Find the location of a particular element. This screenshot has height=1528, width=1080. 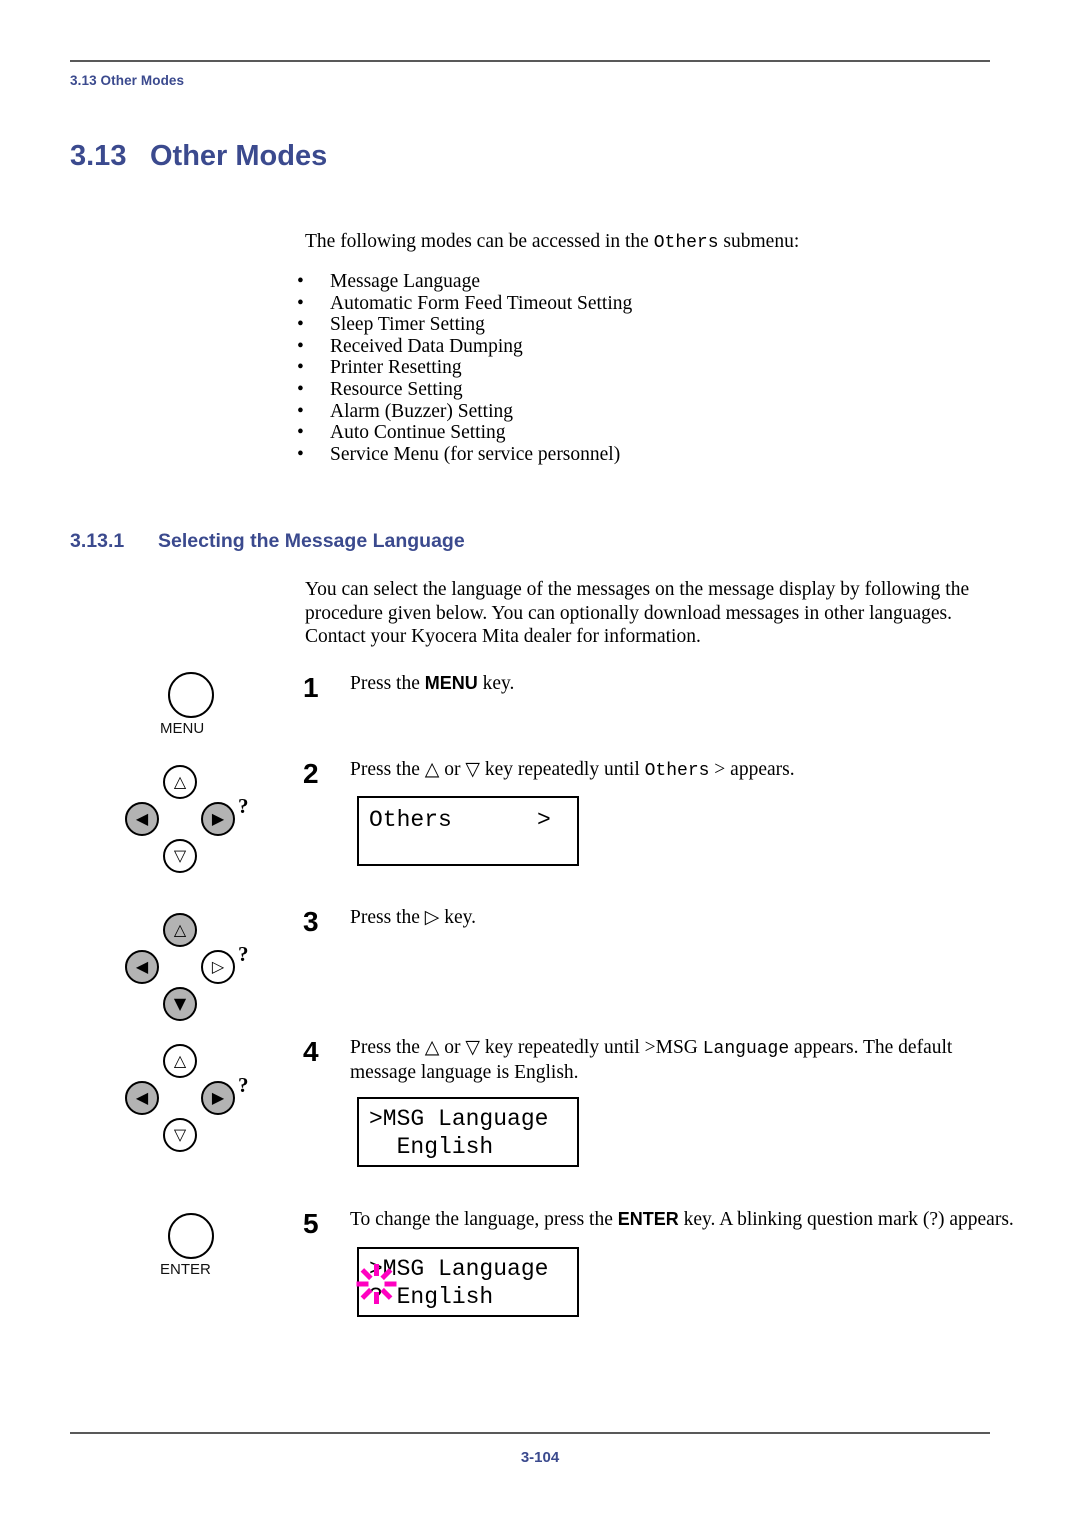

list-item-label: Alarm (Buzzer) Setting is located at coordinates (422, 411).